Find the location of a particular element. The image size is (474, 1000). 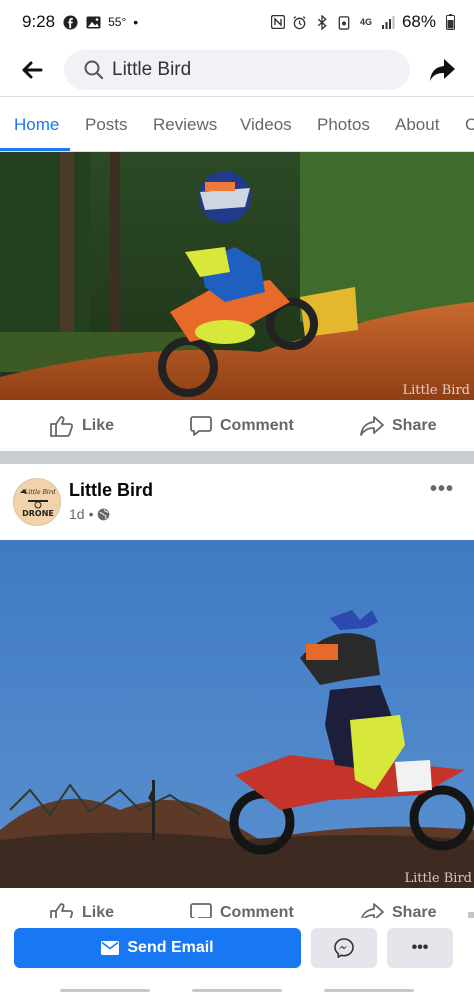

post-time: 1d is located at coordinates (77, 514).